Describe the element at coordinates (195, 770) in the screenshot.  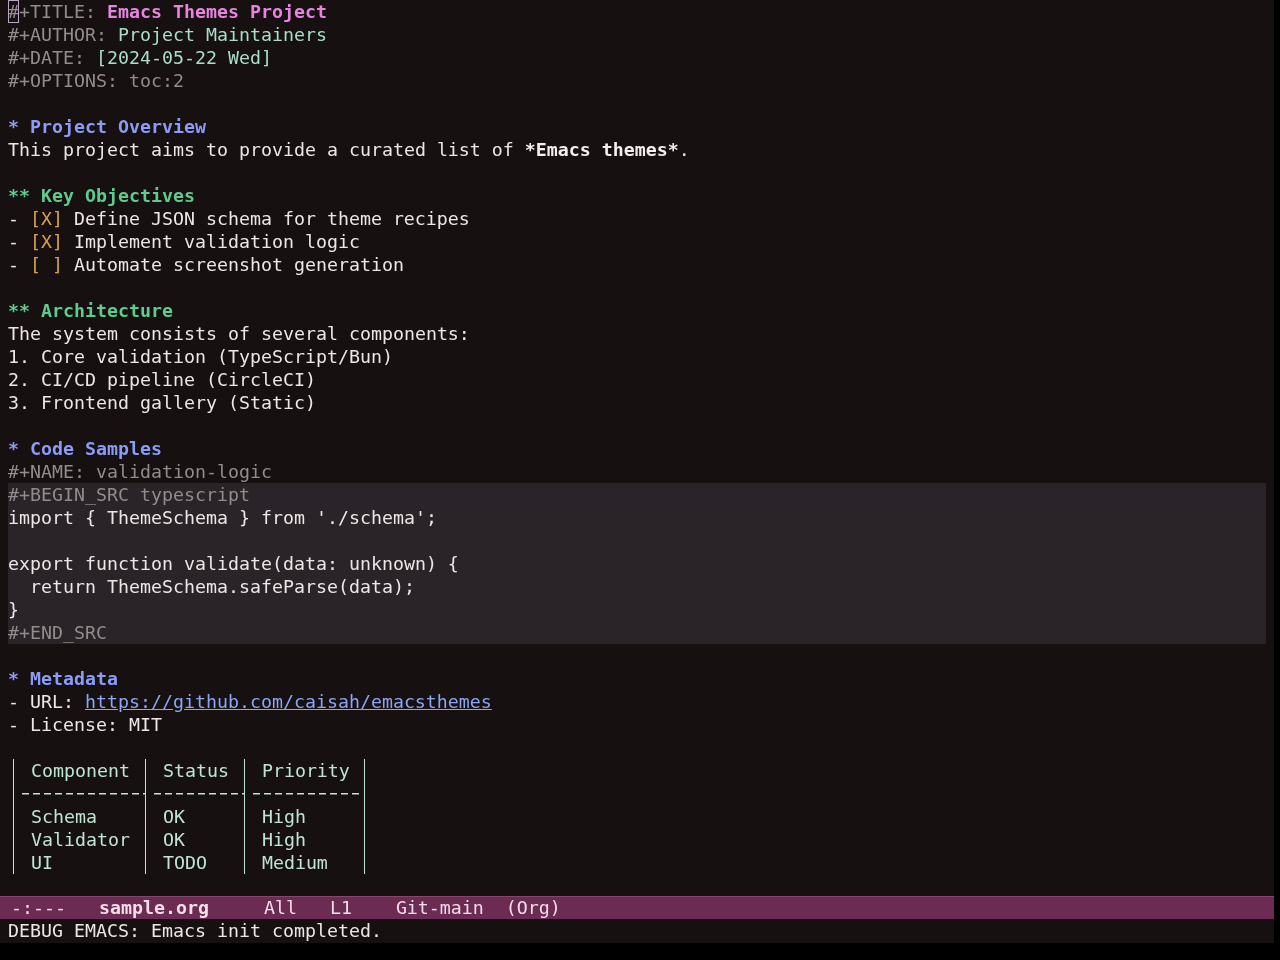
I see `table-header-cell: Status` at that location.